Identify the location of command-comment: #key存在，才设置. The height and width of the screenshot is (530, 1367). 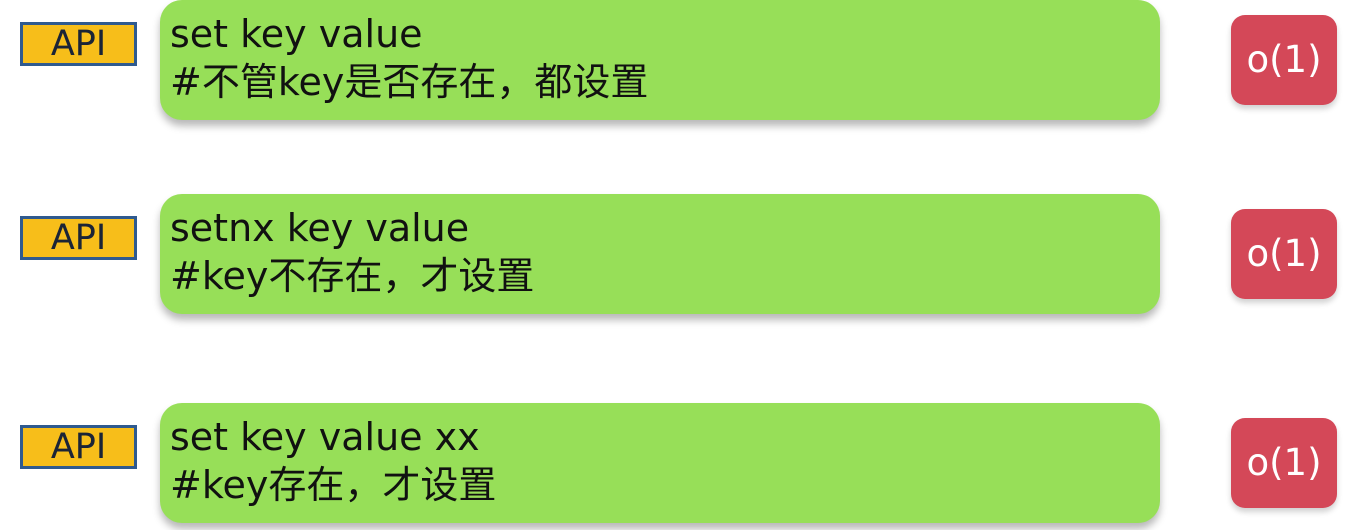
(333, 485).